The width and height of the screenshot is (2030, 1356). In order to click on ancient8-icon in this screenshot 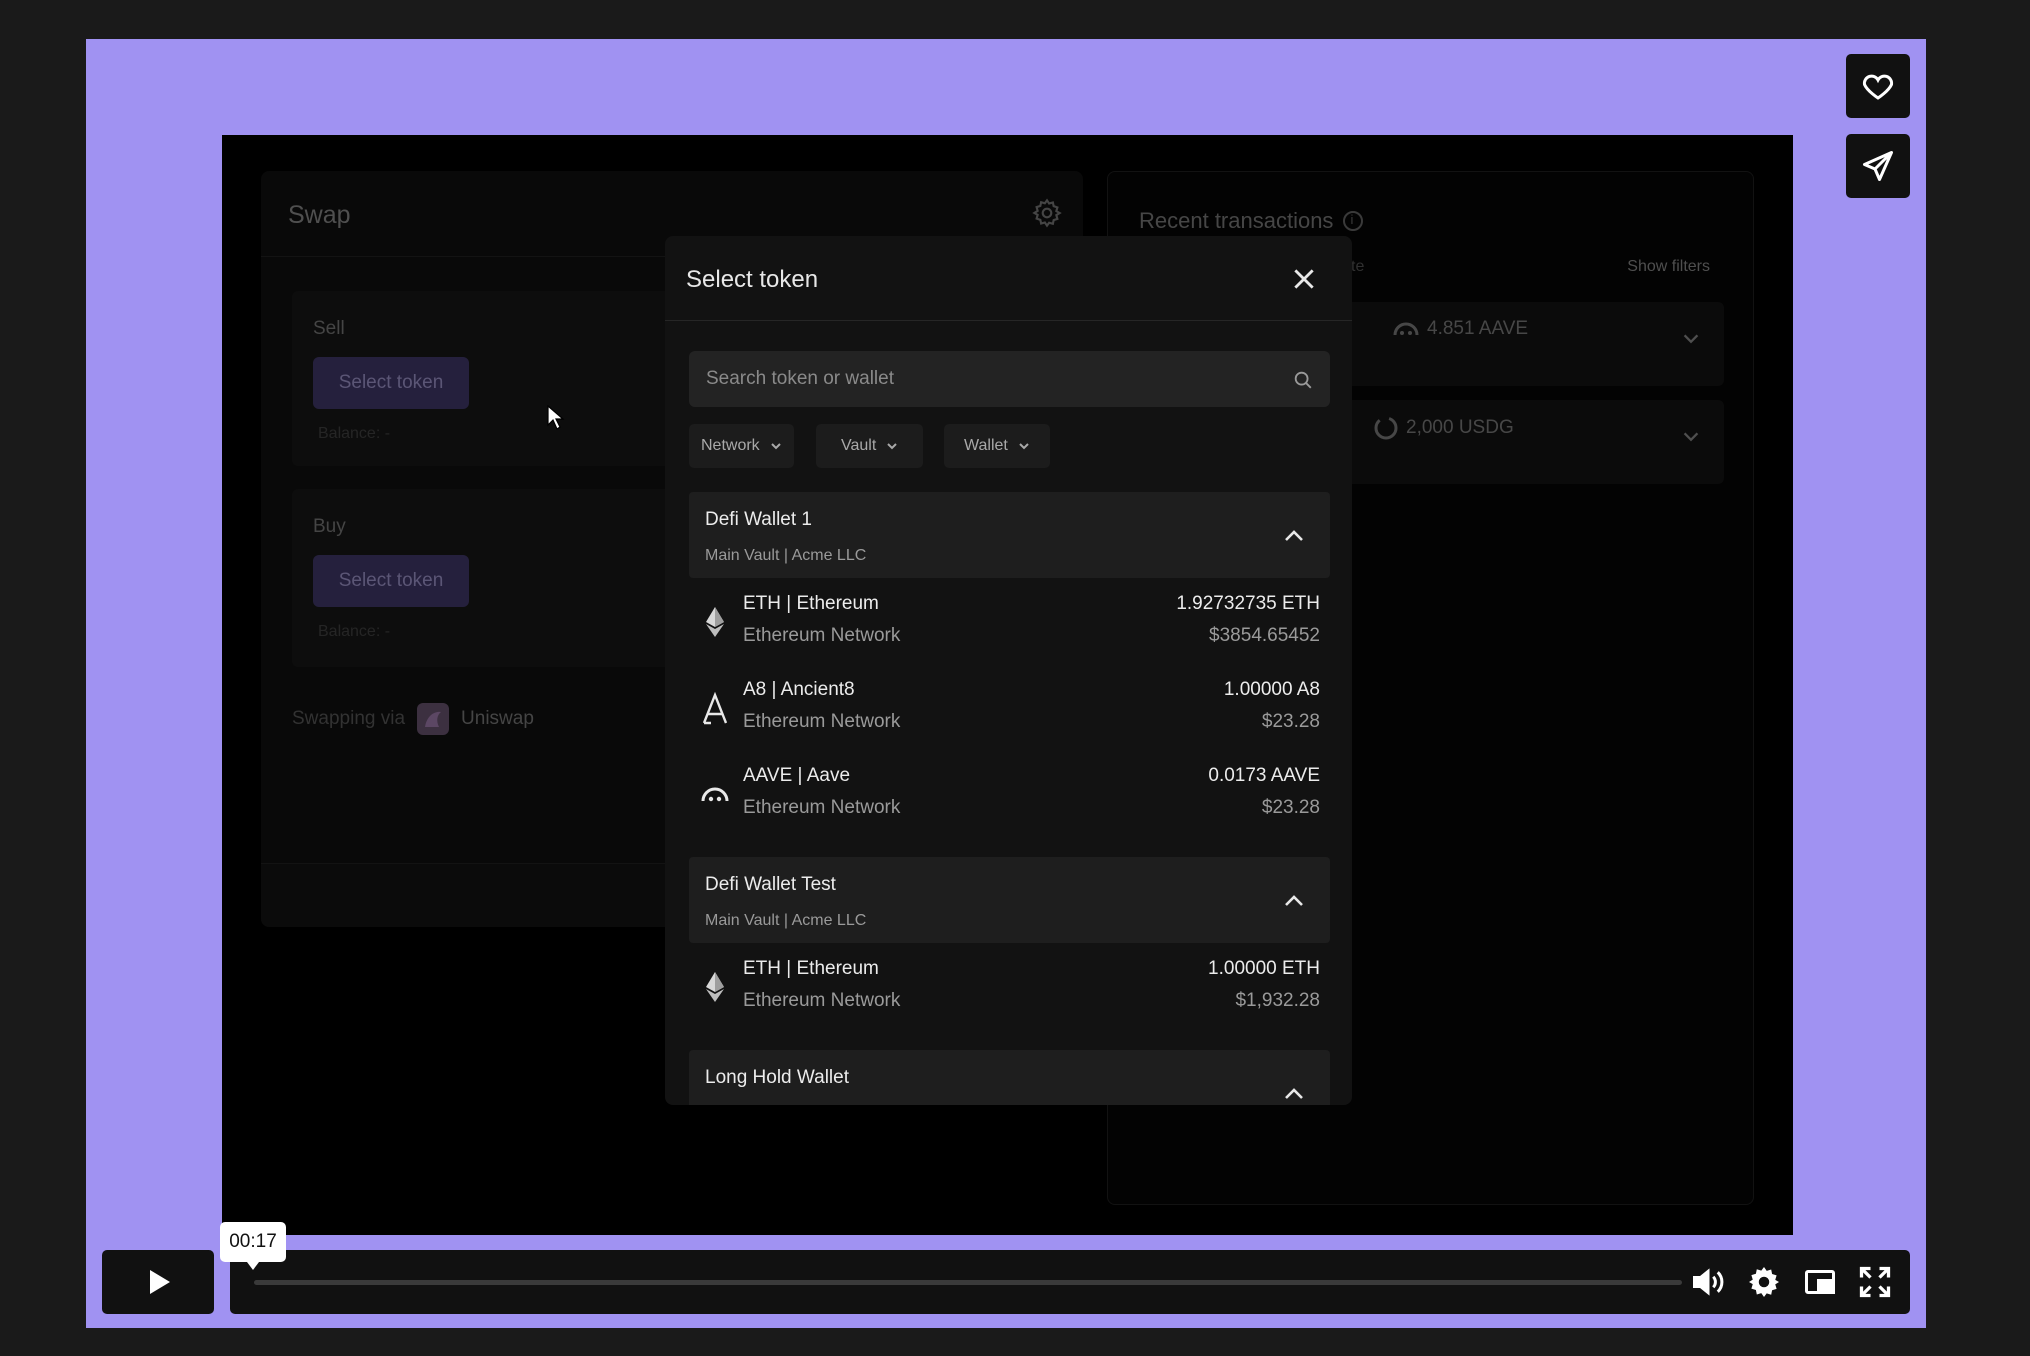, I will do `click(715, 708)`.